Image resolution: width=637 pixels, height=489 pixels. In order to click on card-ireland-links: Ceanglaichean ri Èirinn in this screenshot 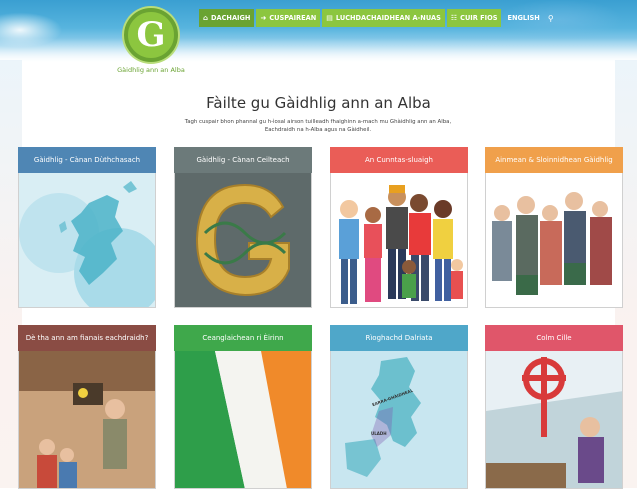, I will do `click(243, 407)`.